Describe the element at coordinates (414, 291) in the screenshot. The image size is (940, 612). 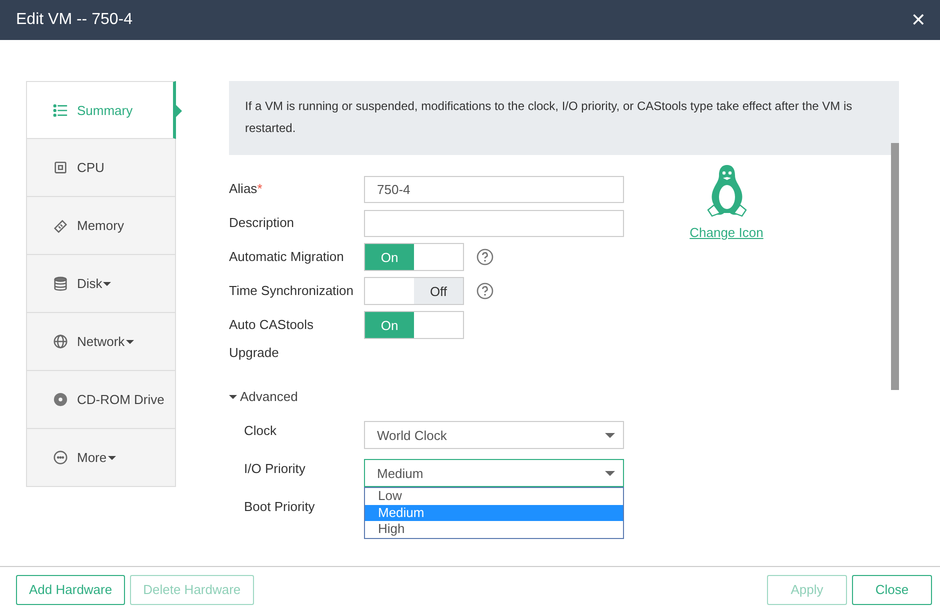
I see `toggle-switch: Off` at that location.